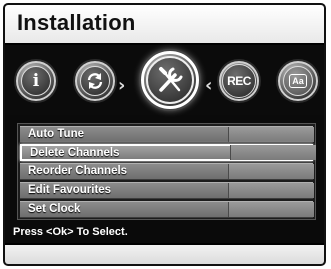 The width and height of the screenshot is (331, 269). What do you see at coordinates (122, 85) in the screenshot?
I see `chevron-right-icon: ›` at bounding box center [122, 85].